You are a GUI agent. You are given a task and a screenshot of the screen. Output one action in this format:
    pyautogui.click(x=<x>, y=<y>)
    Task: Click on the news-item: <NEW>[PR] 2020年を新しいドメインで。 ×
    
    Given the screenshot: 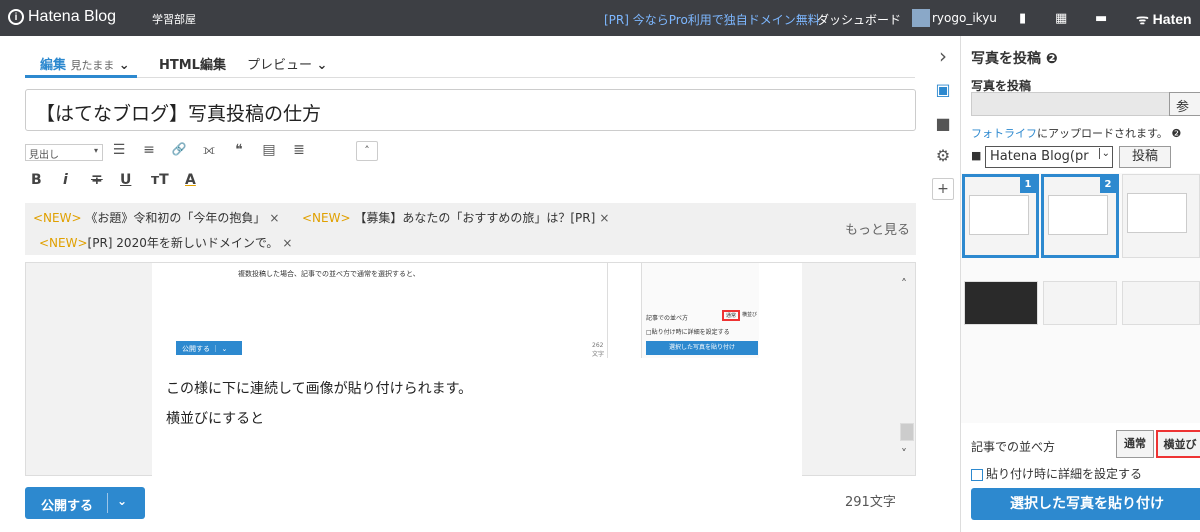 What is the action you would take?
    pyautogui.click(x=165, y=242)
    